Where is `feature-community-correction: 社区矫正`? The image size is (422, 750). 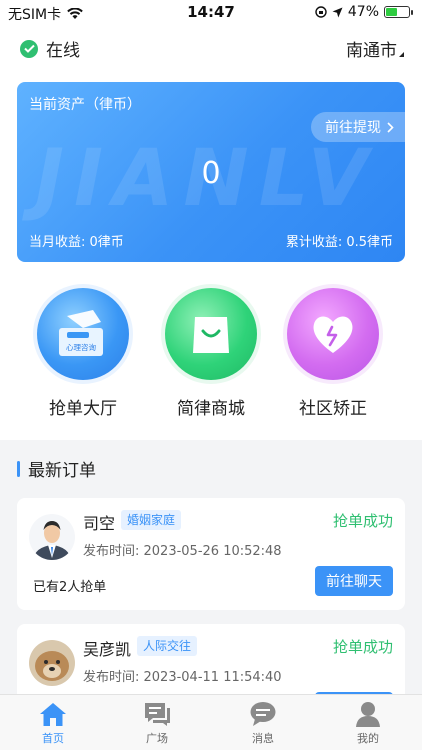
feature-community-correction: 社区矫正 is located at coordinates (333, 353).